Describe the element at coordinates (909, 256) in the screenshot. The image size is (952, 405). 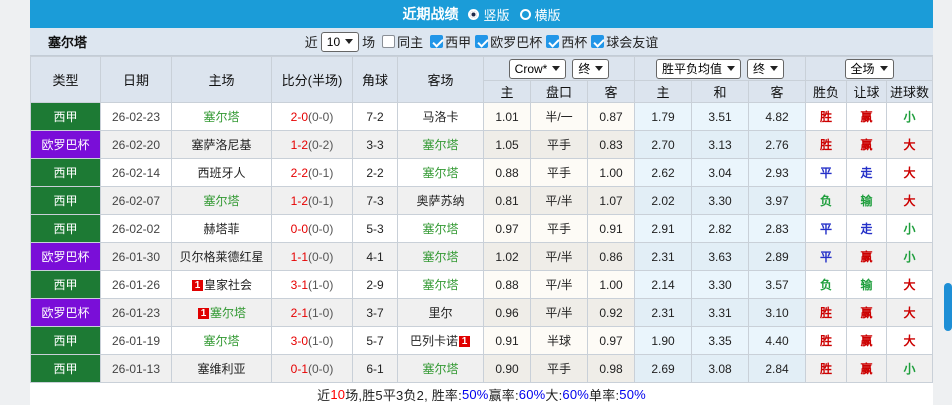
I see `result-goals: 小` at that location.